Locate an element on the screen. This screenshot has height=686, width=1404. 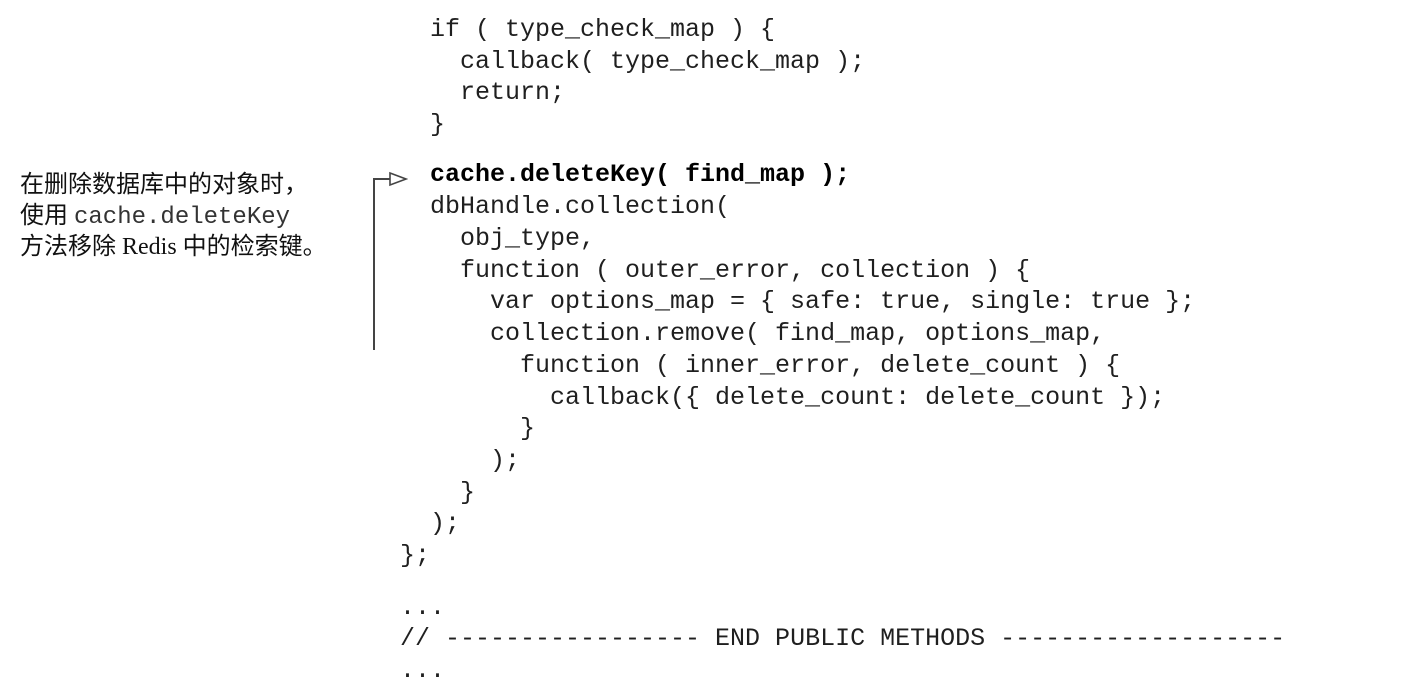
callout-arrow-icon is located at coordinates (398, 179).